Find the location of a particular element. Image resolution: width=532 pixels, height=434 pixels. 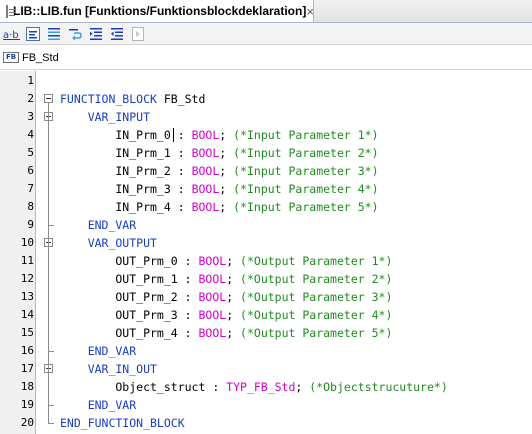

line-number: 6 is located at coordinates (30, 170).